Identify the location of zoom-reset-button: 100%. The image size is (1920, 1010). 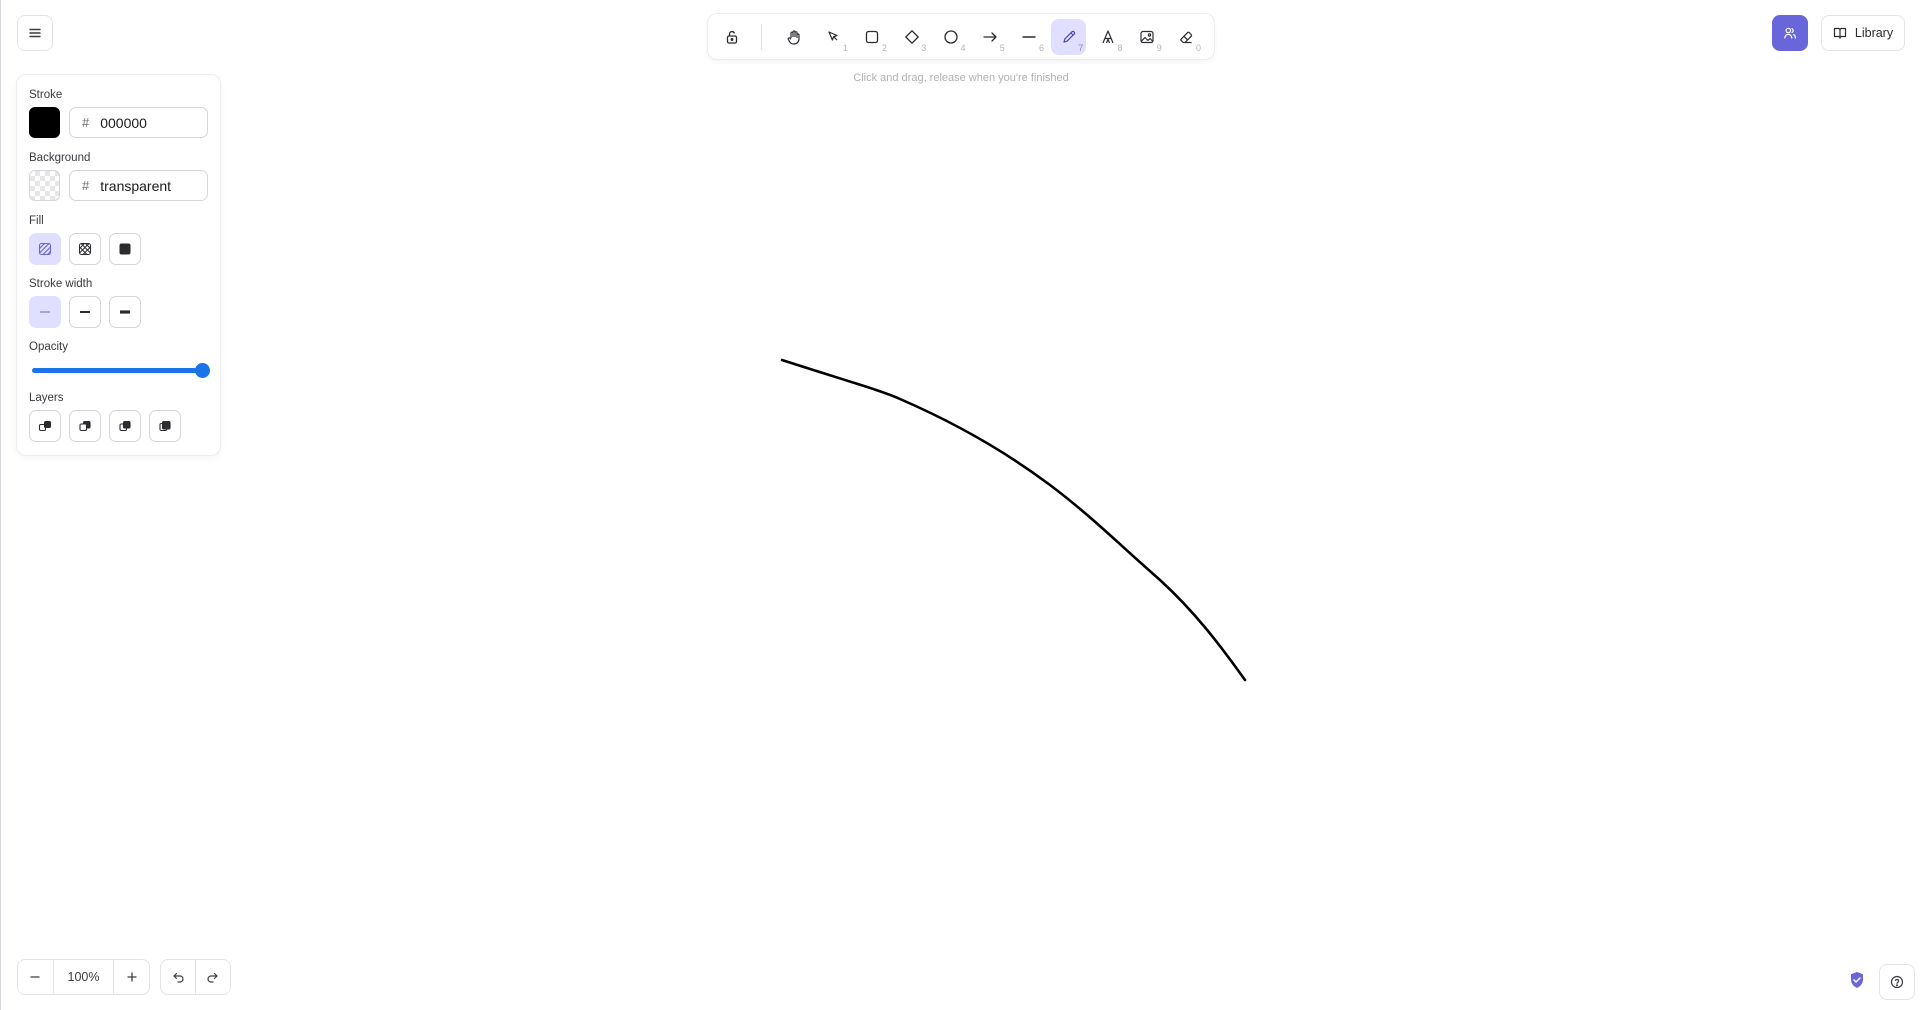
(84, 977).